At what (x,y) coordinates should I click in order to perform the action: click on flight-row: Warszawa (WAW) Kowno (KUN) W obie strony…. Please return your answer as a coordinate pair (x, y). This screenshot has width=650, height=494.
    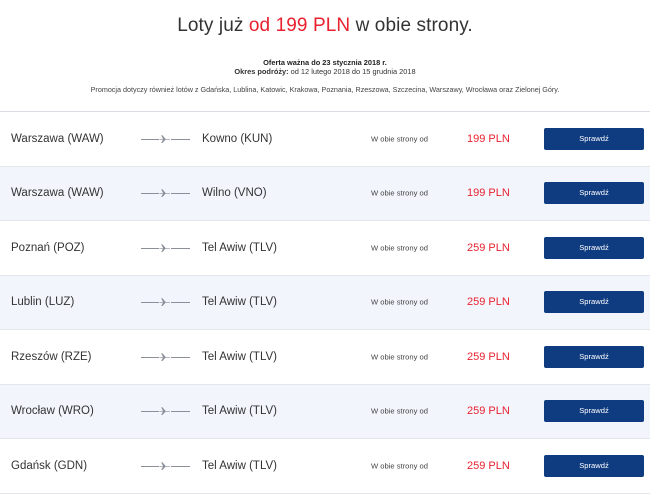
    Looking at the image, I should click on (325, 139).